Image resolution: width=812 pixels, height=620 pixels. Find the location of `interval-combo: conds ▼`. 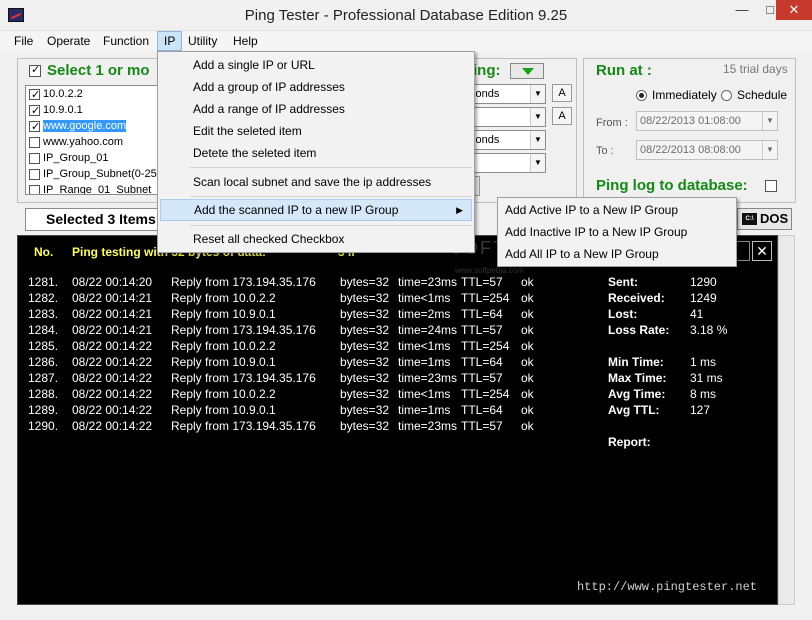

interval-combo: conds ▼ is located at coordinates (506, 94).